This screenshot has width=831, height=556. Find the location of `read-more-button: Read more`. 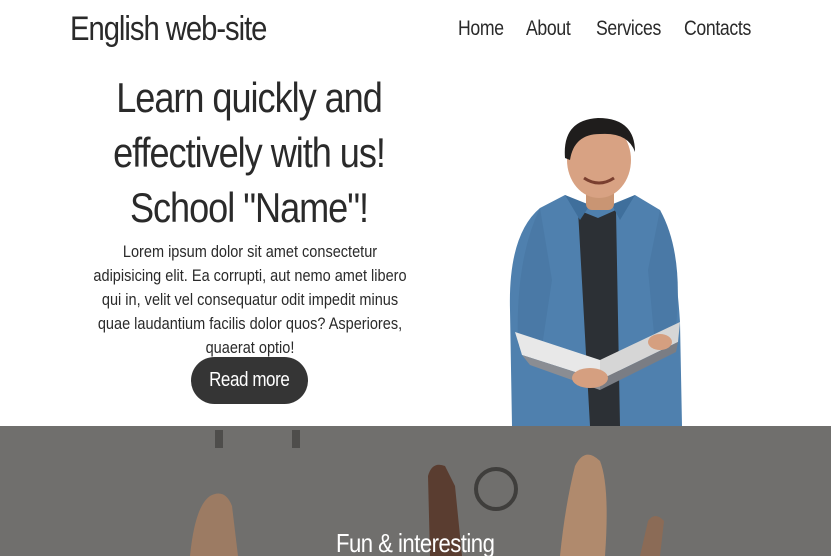

read-more-button: Read more is located at coordinates (249, 380).